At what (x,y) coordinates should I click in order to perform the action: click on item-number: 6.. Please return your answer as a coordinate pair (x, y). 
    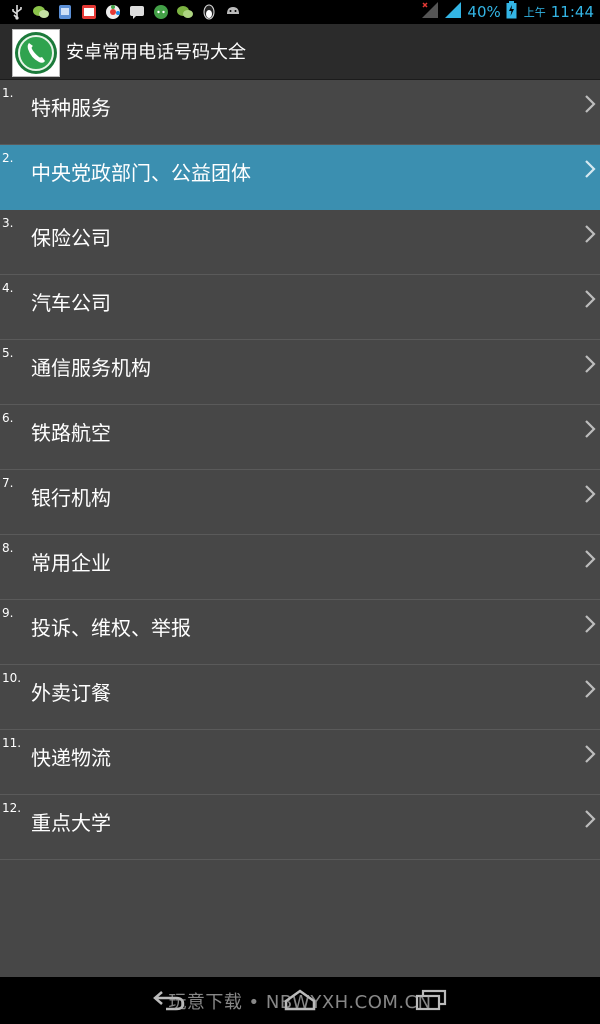
    Looking at the image, I should click on (8, 418).